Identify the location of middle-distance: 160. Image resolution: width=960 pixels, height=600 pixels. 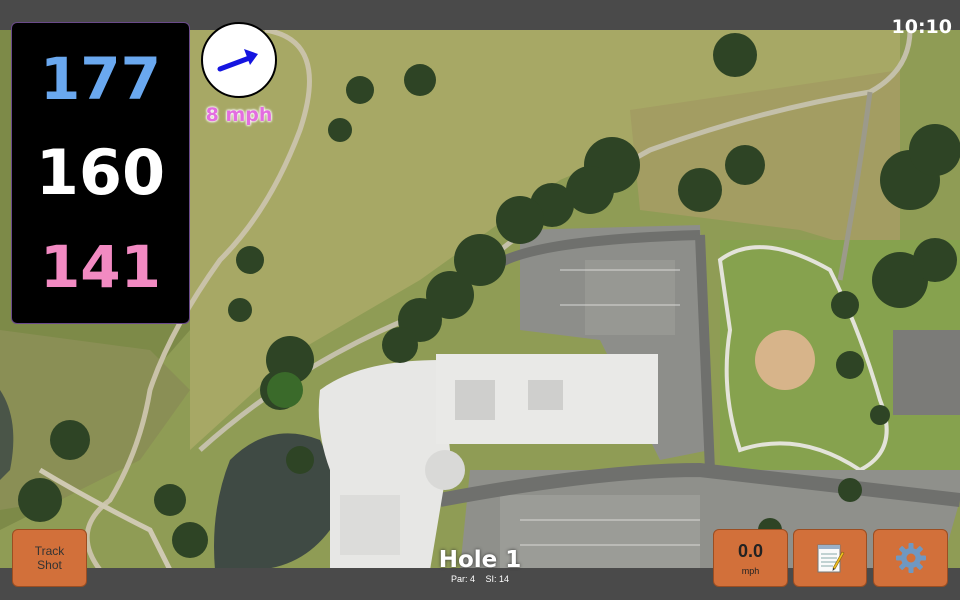
(100, 172).